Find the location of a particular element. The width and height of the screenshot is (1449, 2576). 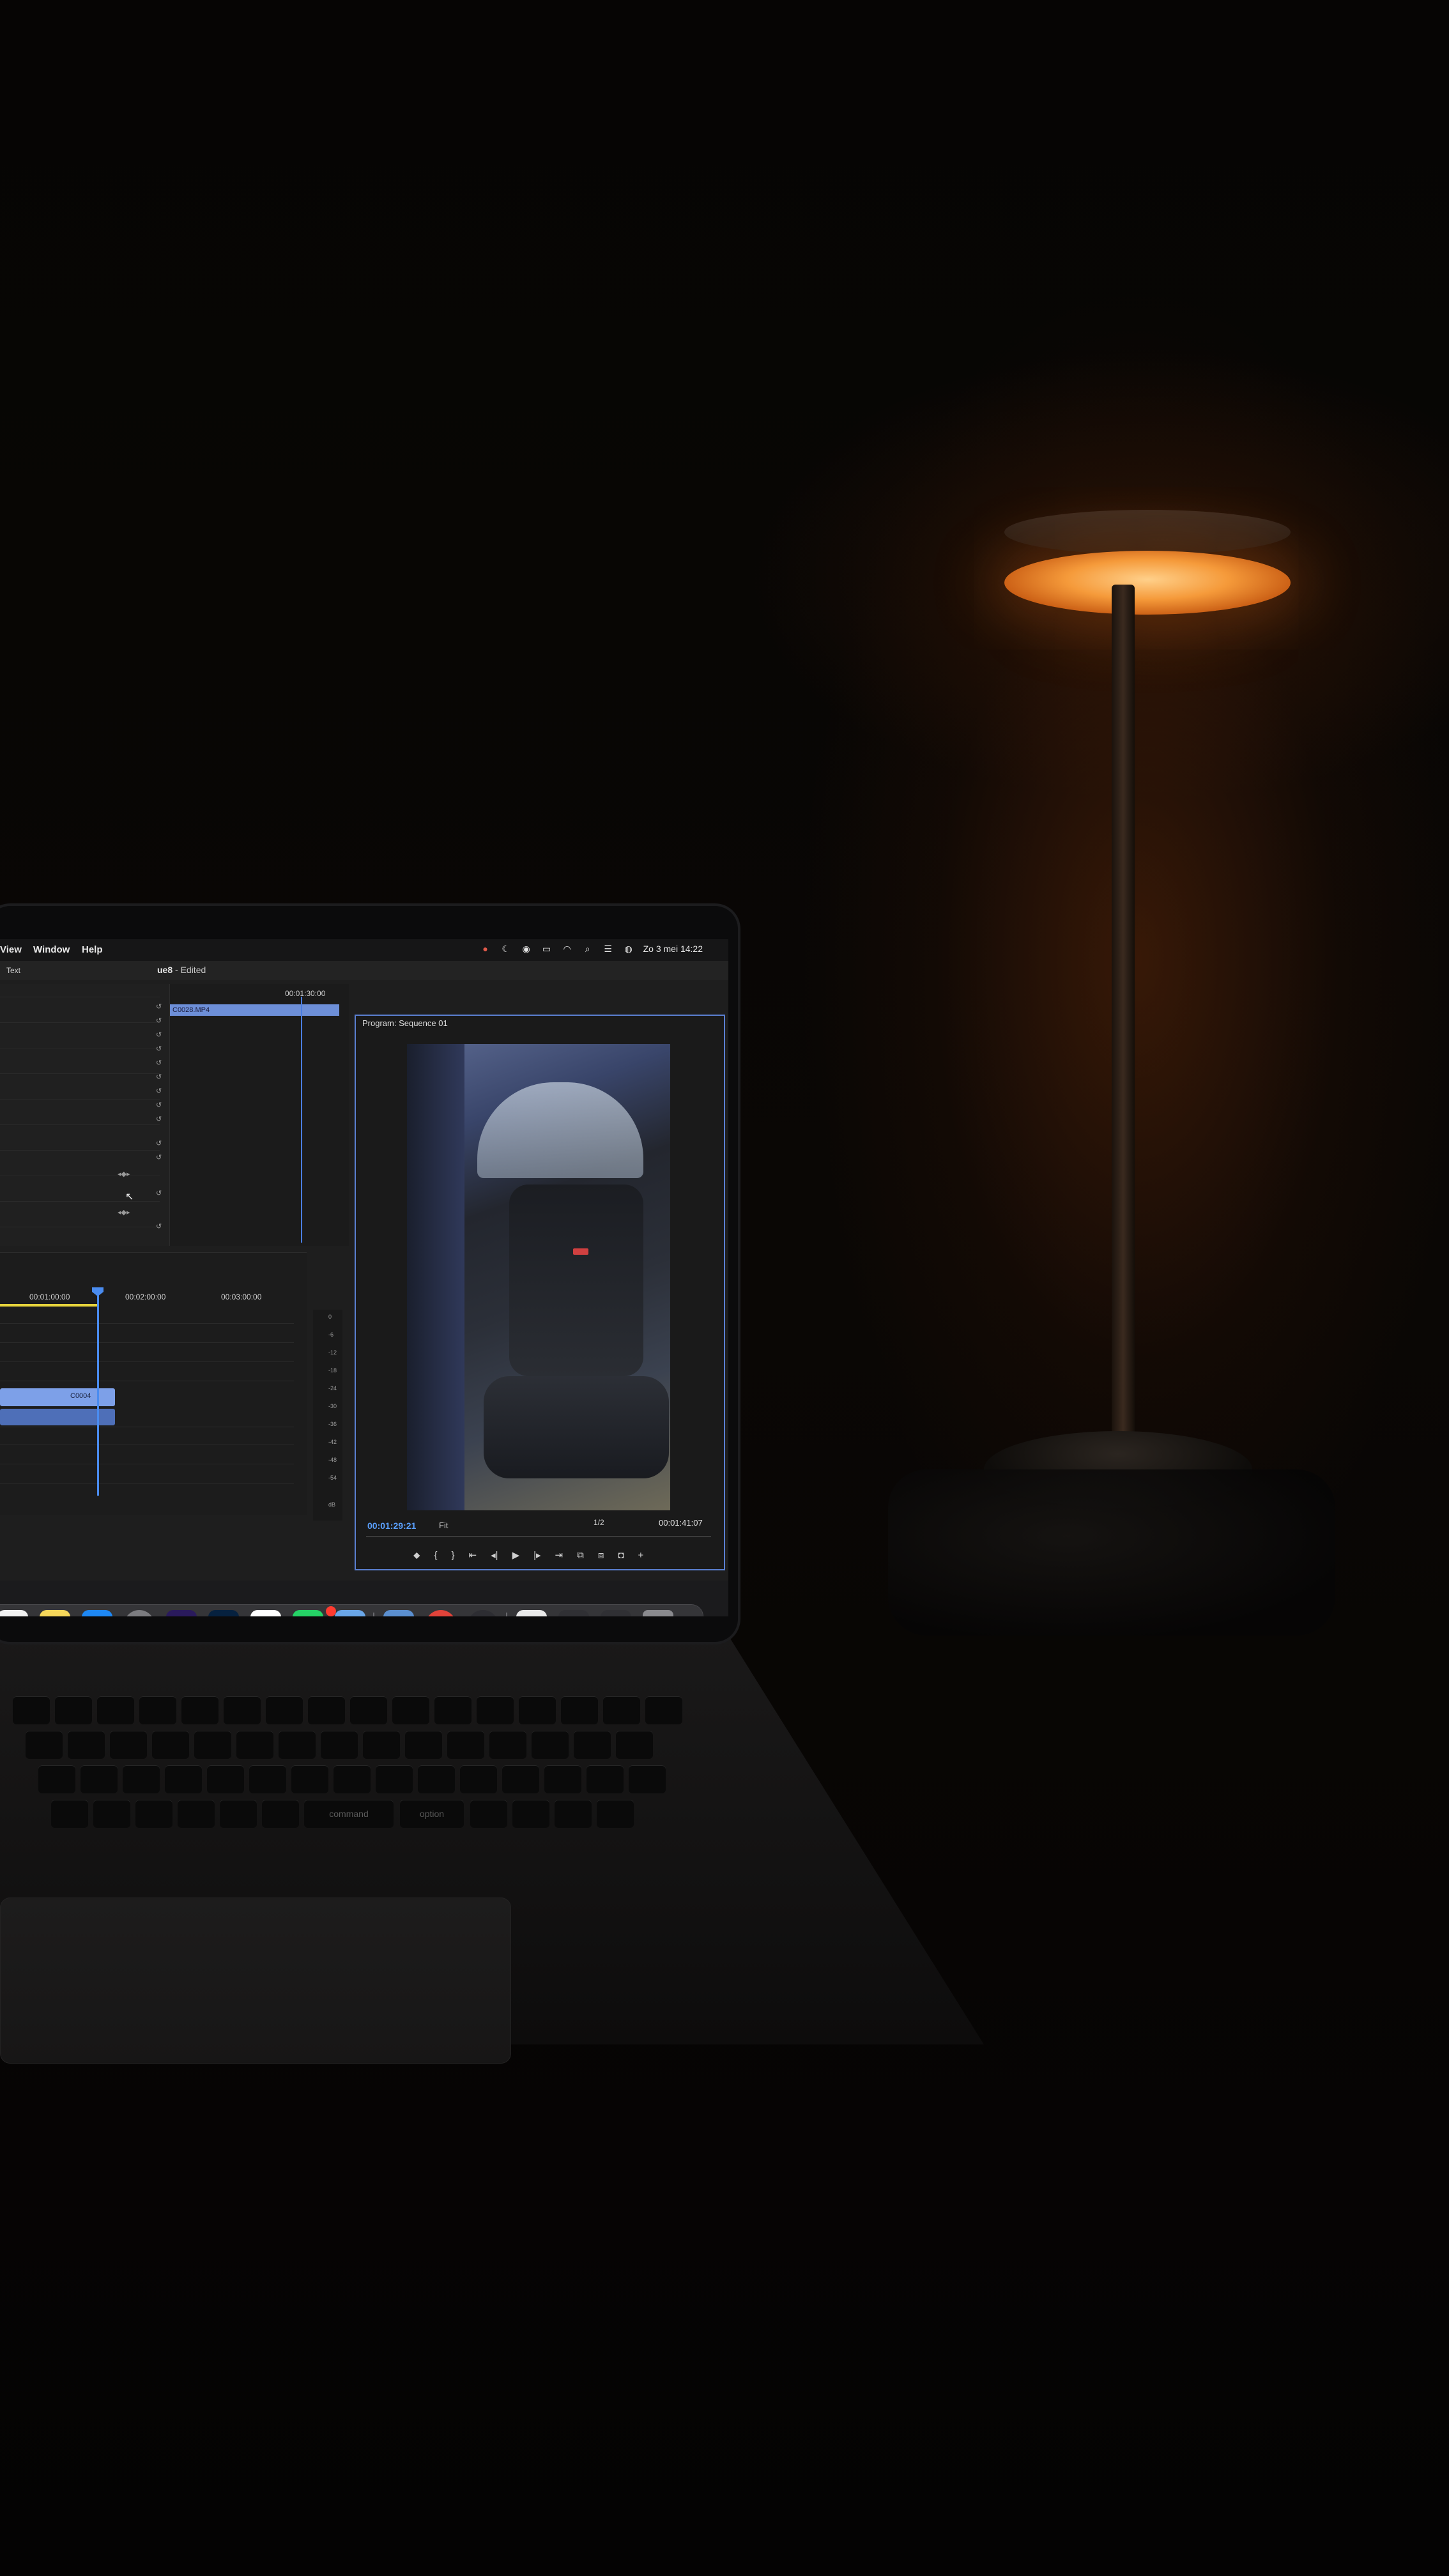

quicktime-icon: Q is located at coordinates (483, 1613).